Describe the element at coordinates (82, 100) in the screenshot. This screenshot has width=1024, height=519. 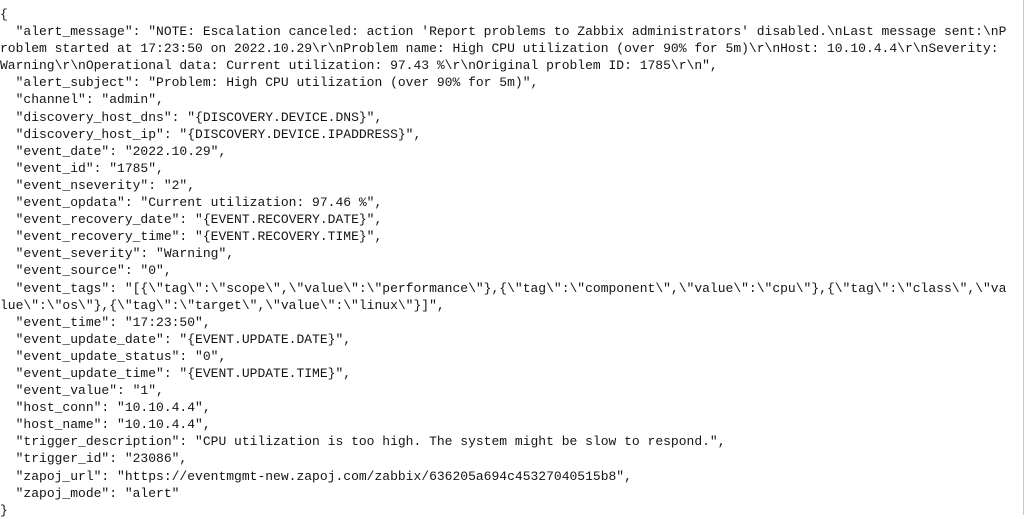
I see `code-line: "channel": "admin",` at that location.